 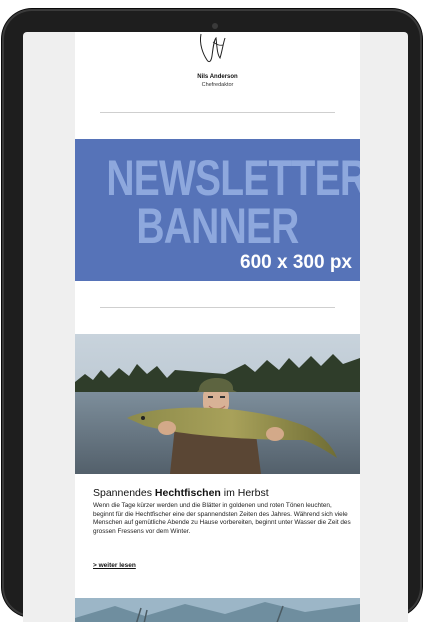 What do you see at coordinates (217, 226) in the screenshot?
I see `banner-headline-2: BANNER` at bounding box center [217, 226].